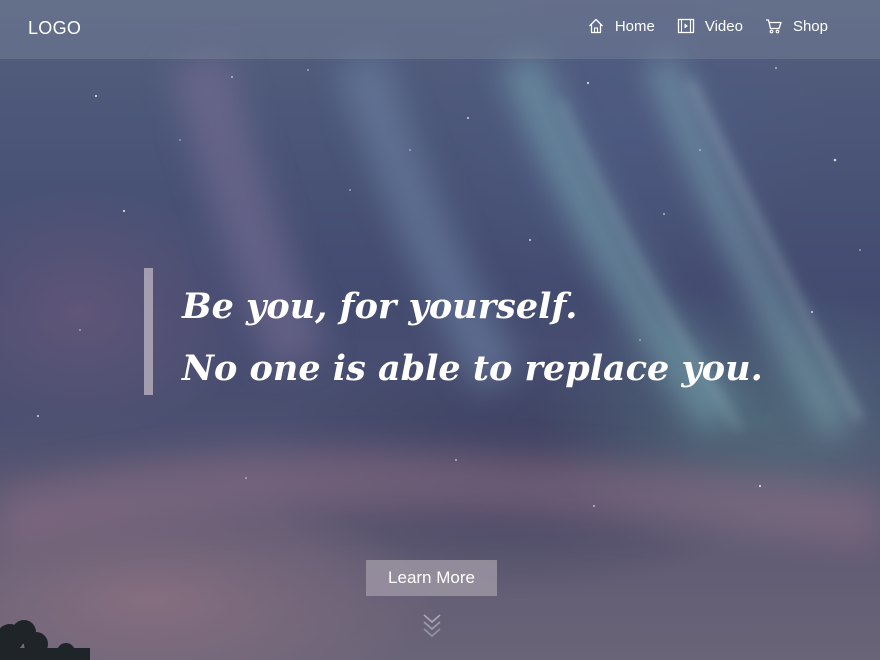 The height and width of the screenshot is (660, 880). What do you see at coordinates (810, 26) in the screenshot?
I see `nav-label-shop: Shop` at bounding box center [810, 26].